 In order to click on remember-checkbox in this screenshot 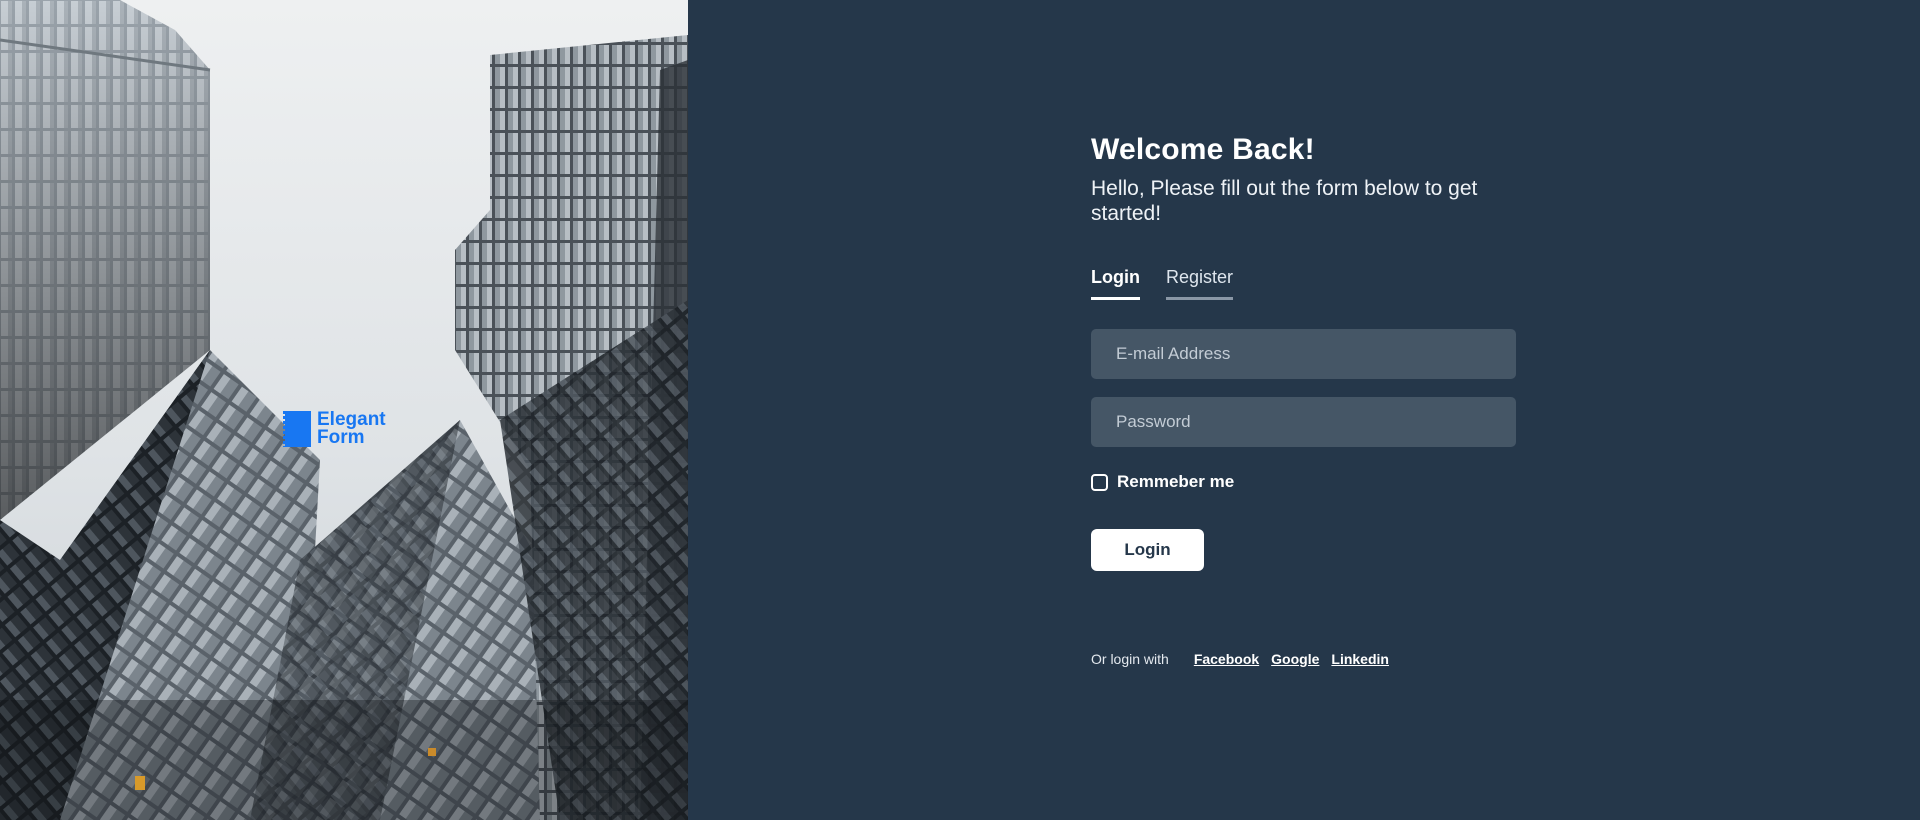, I will do `click(1099, 482)`.